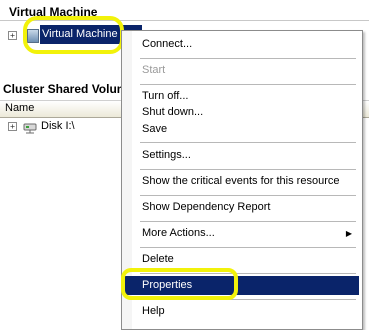  Describe the element at coordinates (155, 129) in the screenshot. I see `menu-item-label: Save` at that location.